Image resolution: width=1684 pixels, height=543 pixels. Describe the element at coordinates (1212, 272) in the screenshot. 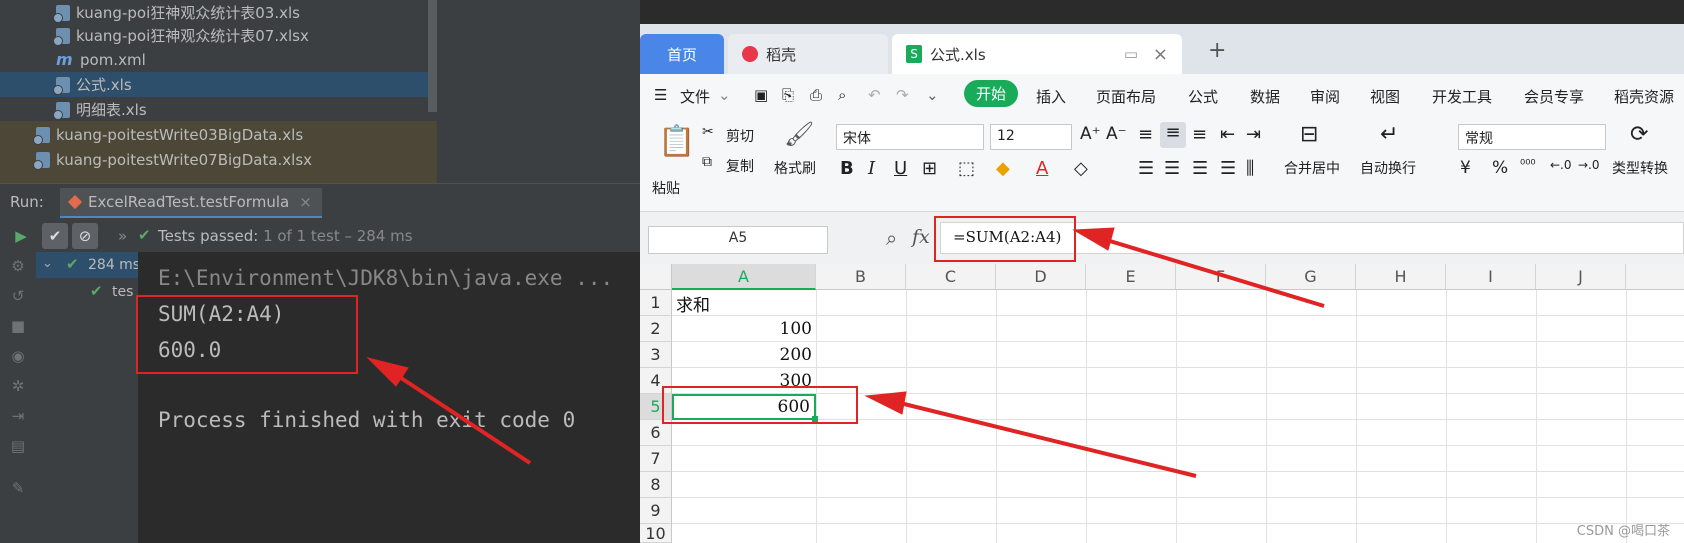

I see `arrow-formula` at that location.